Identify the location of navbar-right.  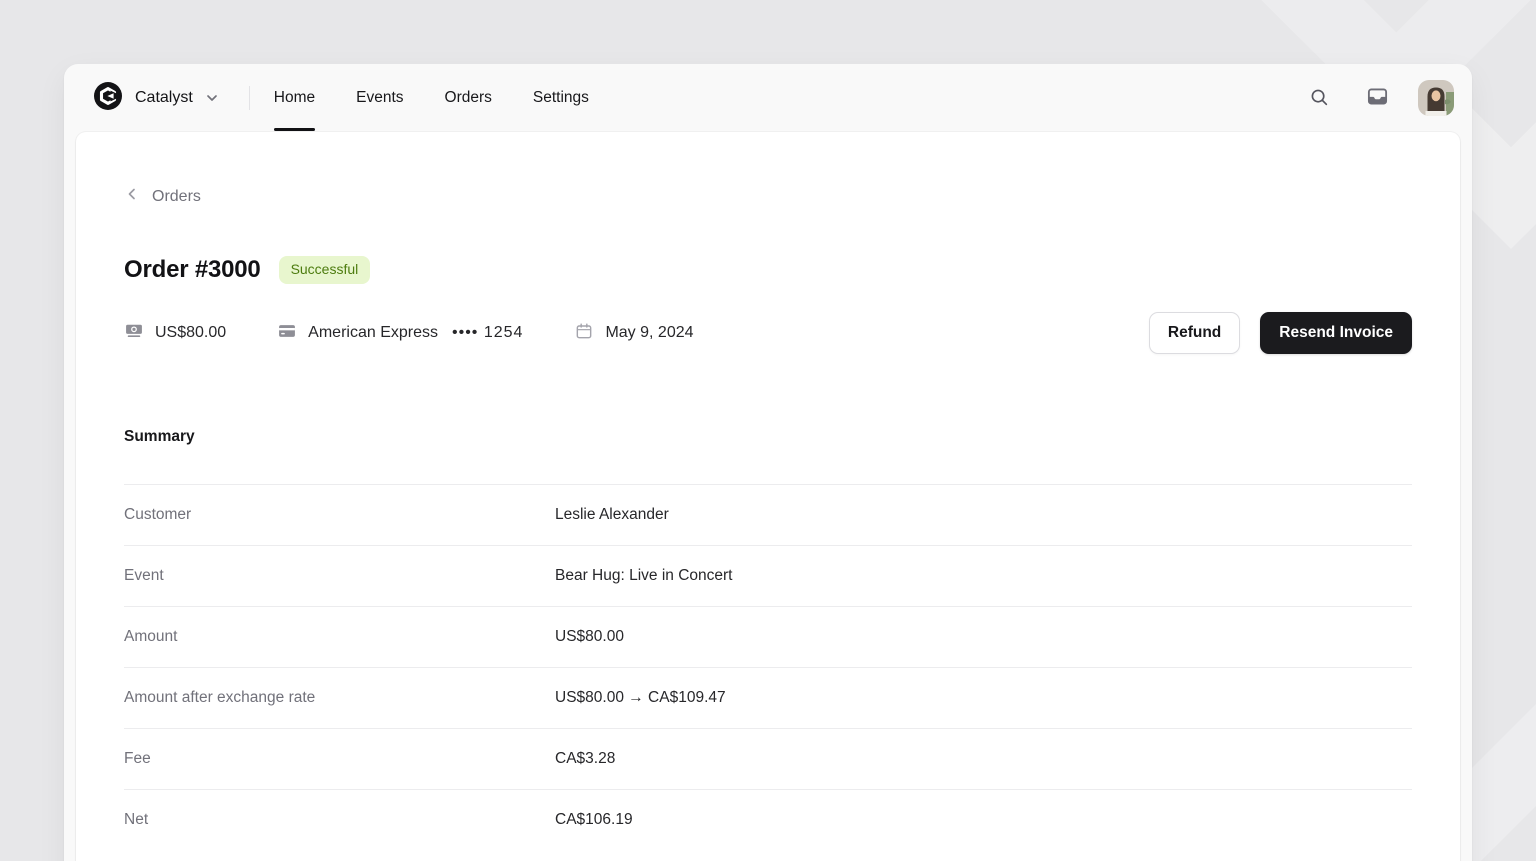
(1378, 98).